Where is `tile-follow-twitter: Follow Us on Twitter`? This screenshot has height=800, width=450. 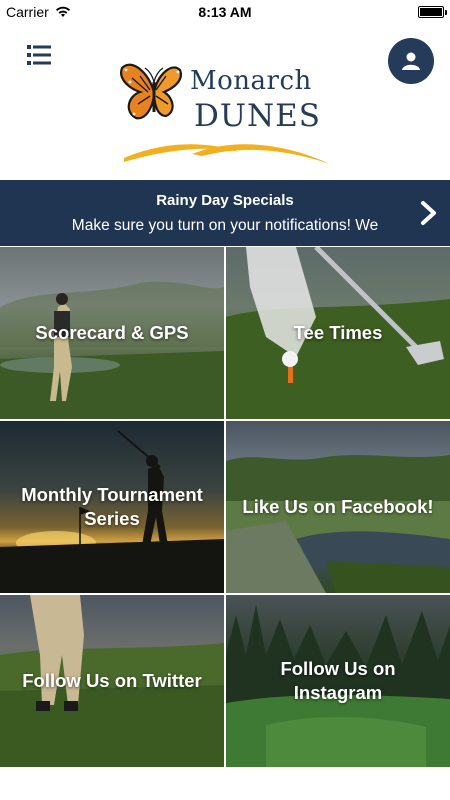
tile-follow-twitter: Follow Us on Twitter is located at coordinates (112, 681).